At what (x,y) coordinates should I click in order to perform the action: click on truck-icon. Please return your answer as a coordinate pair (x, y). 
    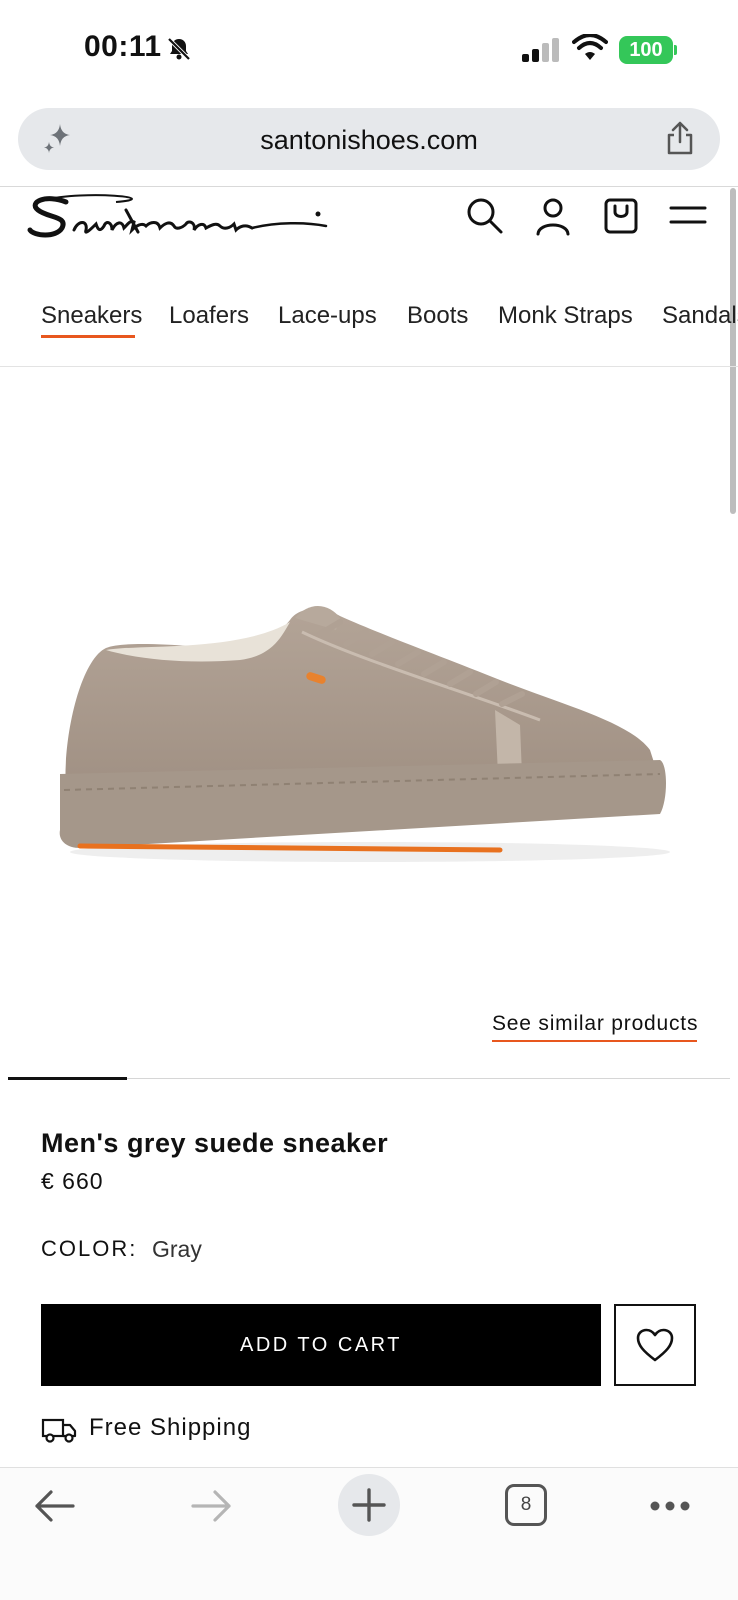
    Looking at the image, I should click on (59, 1430).